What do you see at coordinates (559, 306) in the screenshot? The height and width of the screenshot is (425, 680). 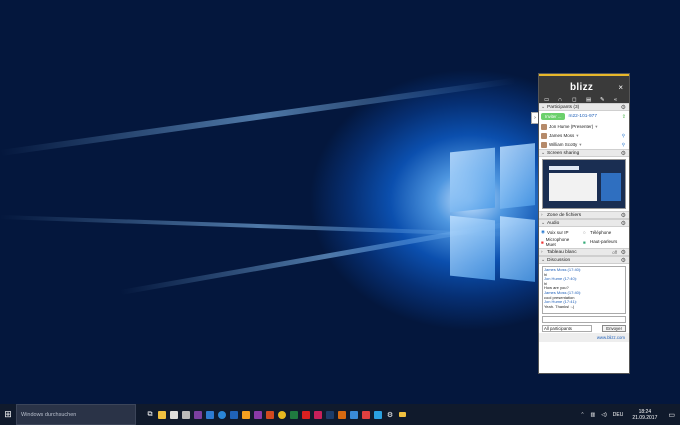 I see `message-text: Yeah. Thanks! :-)` at bounding box center [559, 306].